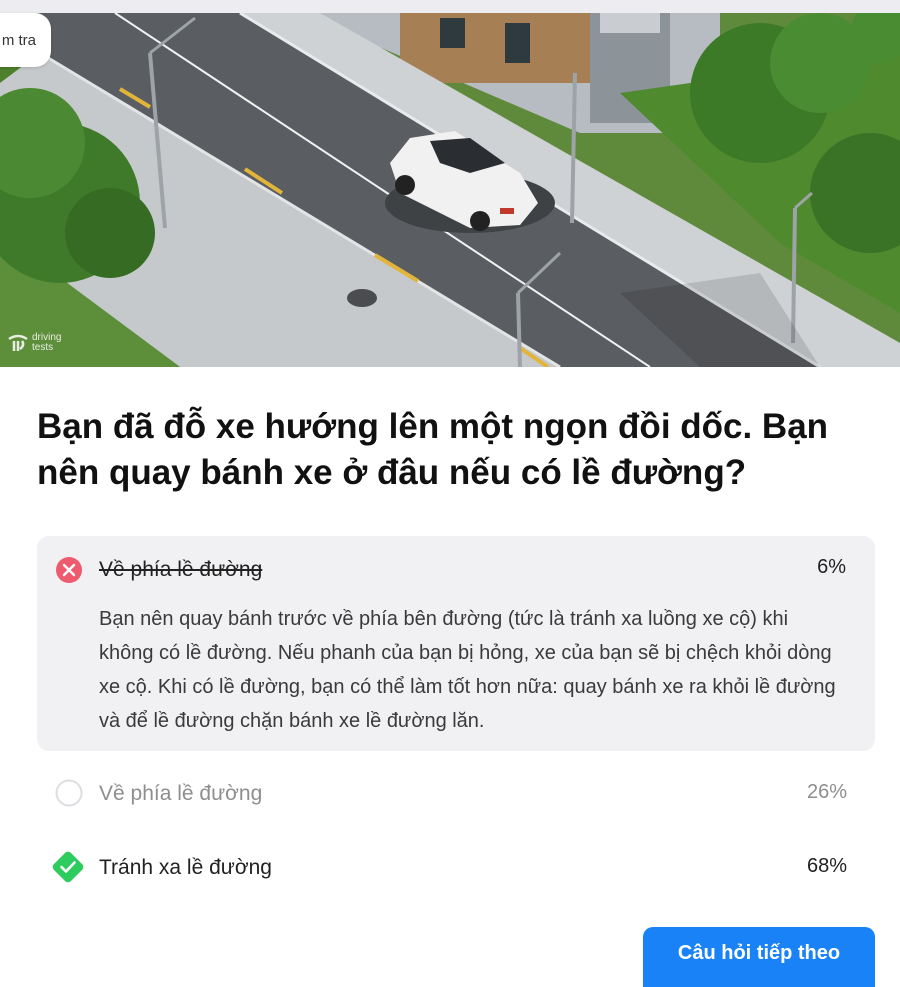 The image size is (900, 987). Describe the element at coordinates (442, 867) in the screenshot. I see `answer-option-correct: Tránh xa lề đường 68%` at that location.